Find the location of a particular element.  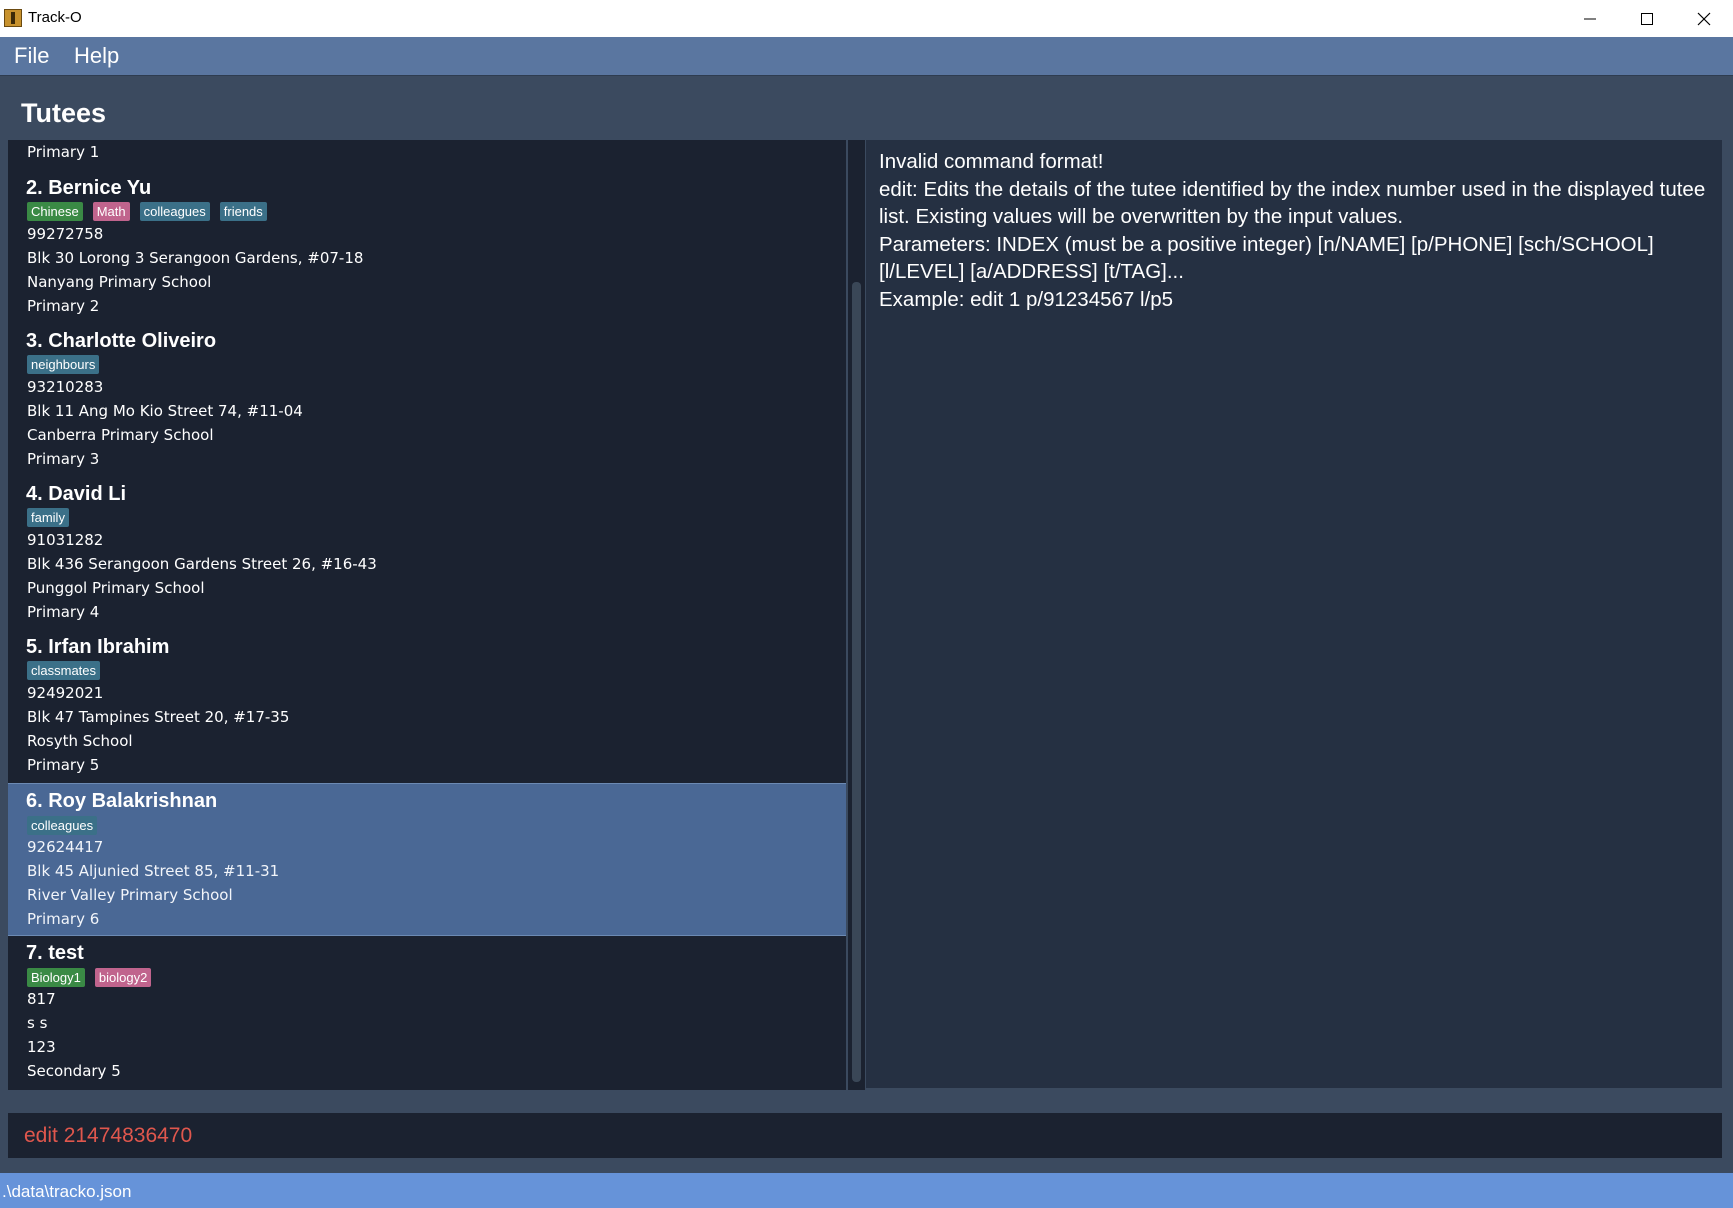

tutee-phone: 92624417 is located at coordinates (65, 847).